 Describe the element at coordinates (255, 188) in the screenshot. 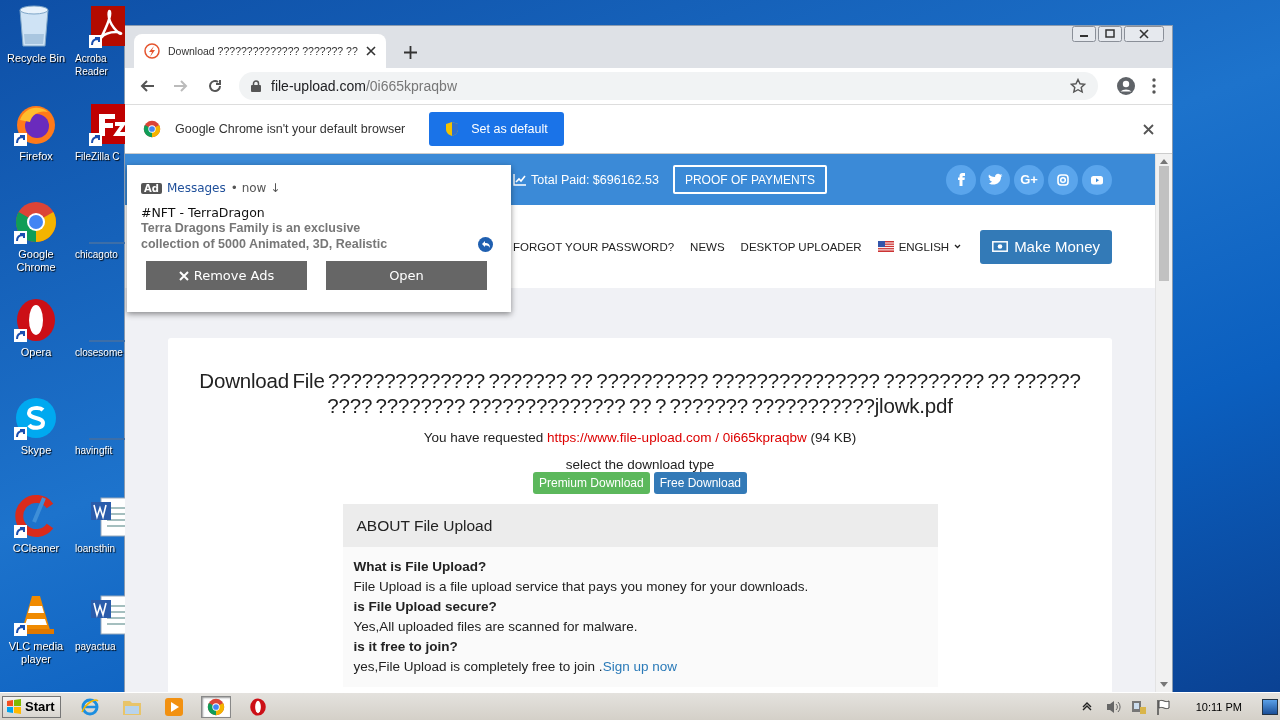

I see `notification-time: • now ↓` at that location.